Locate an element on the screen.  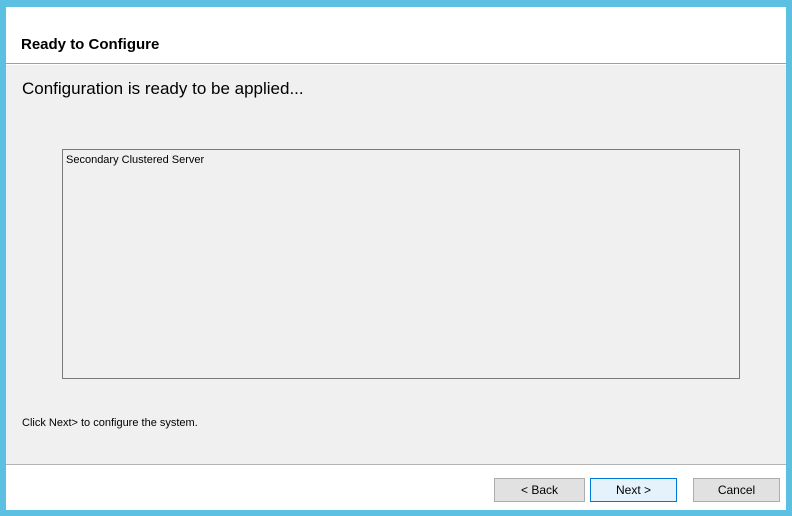
cancel-button: Cancel is located at coordinates (736, 490).